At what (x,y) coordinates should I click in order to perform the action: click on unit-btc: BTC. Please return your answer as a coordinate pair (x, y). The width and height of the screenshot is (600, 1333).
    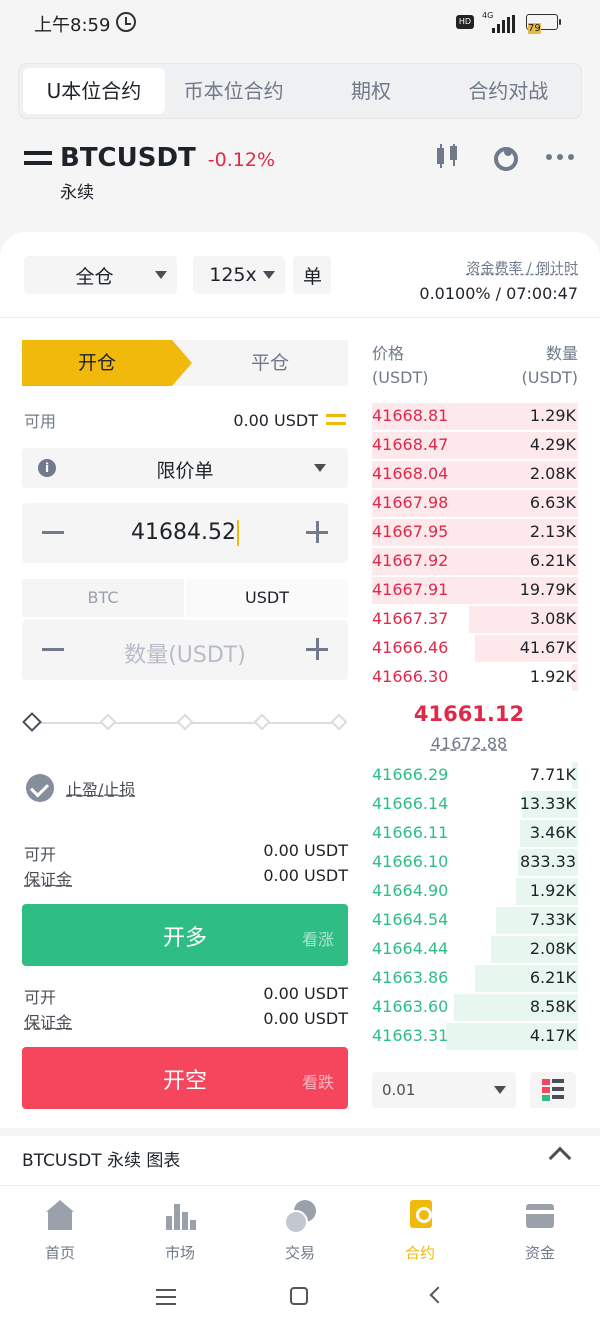
    Looking at the image, I should click on (103, 598).